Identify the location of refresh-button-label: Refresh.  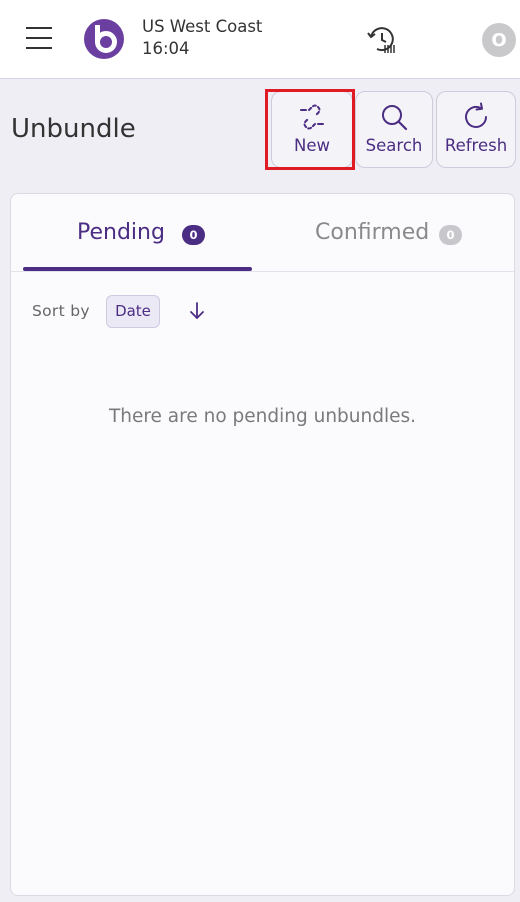
(476, 145).